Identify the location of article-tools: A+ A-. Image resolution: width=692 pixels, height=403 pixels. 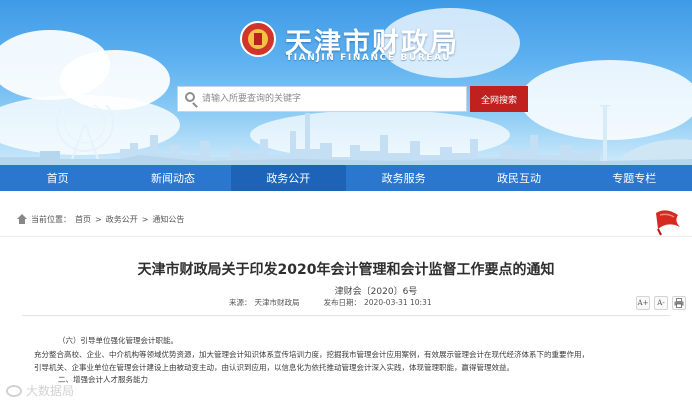
(661, 303).